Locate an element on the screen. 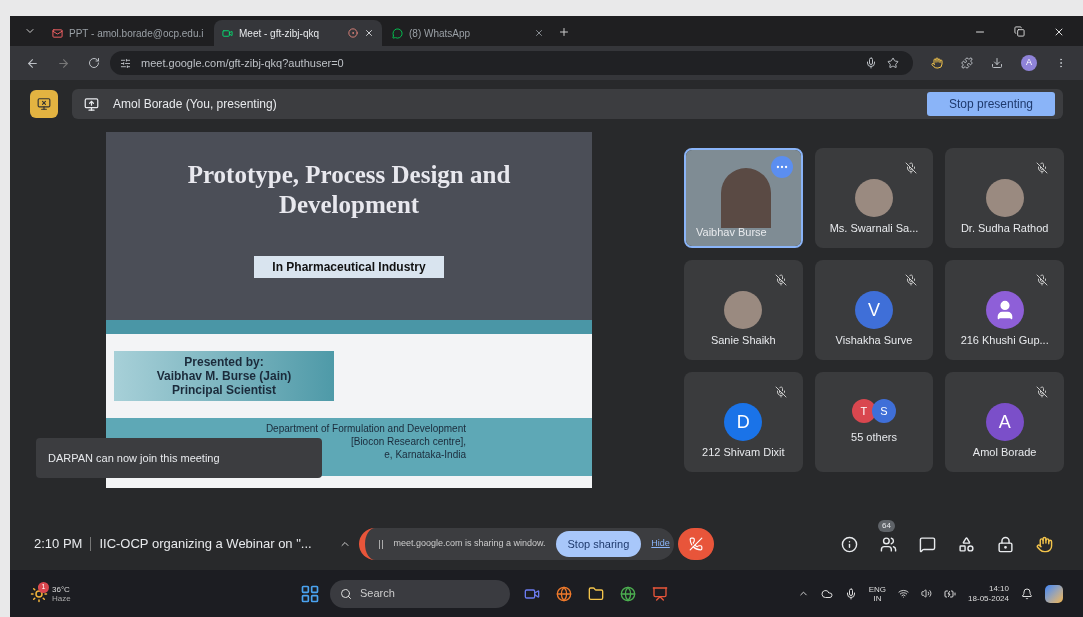 The height and width of the screenshot is (617, 1083). clock-text: 14:10 is located at coordinates (998, 588).